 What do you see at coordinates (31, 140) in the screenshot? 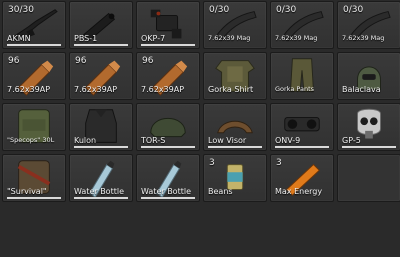
I see `item-name: "Specops" 30L` at bounding box center [31, 140].